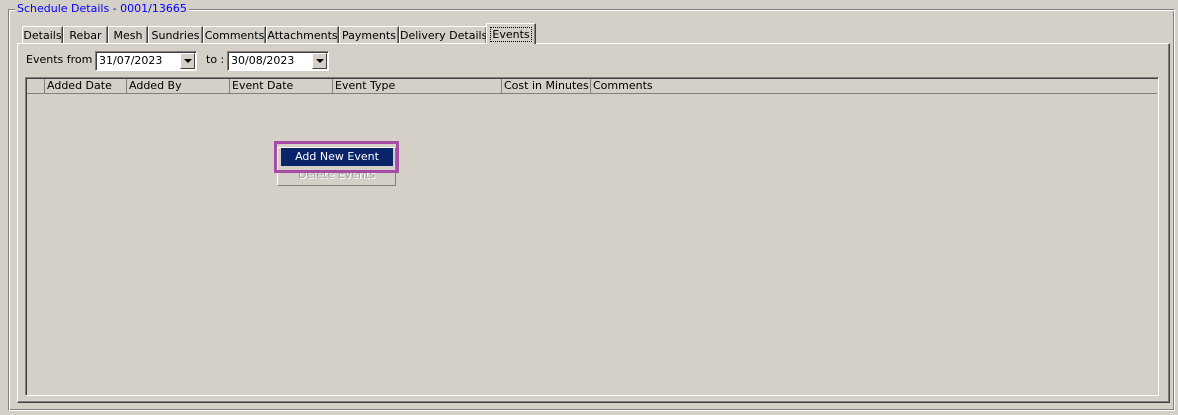  I want to click on tab-payments: Payments, so click(369, 34).